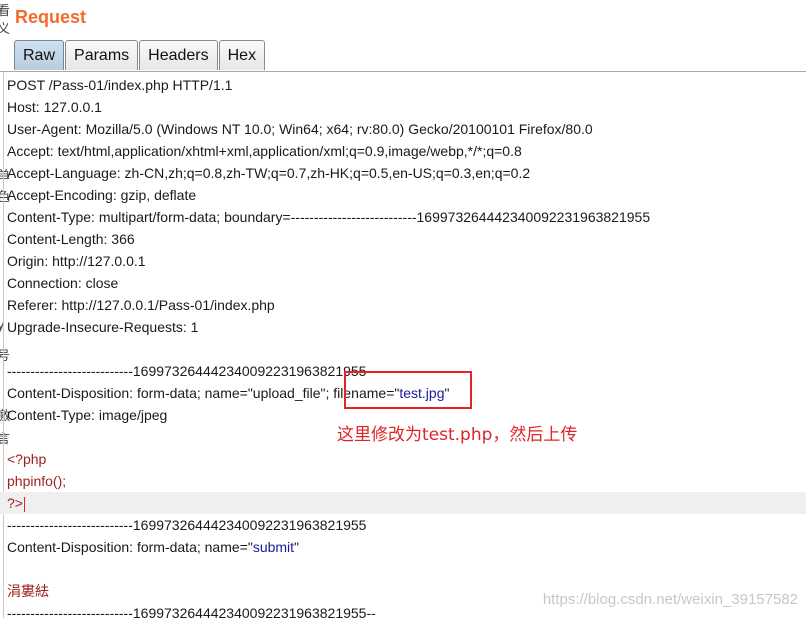 The width and height of the screenshot is (806, 618). What do you see at coordinates (120, 85) in the screenshot?
I see `request-line: POST /Pass-01/index.php HTTP/1.1` at bounding box center [120, 85].